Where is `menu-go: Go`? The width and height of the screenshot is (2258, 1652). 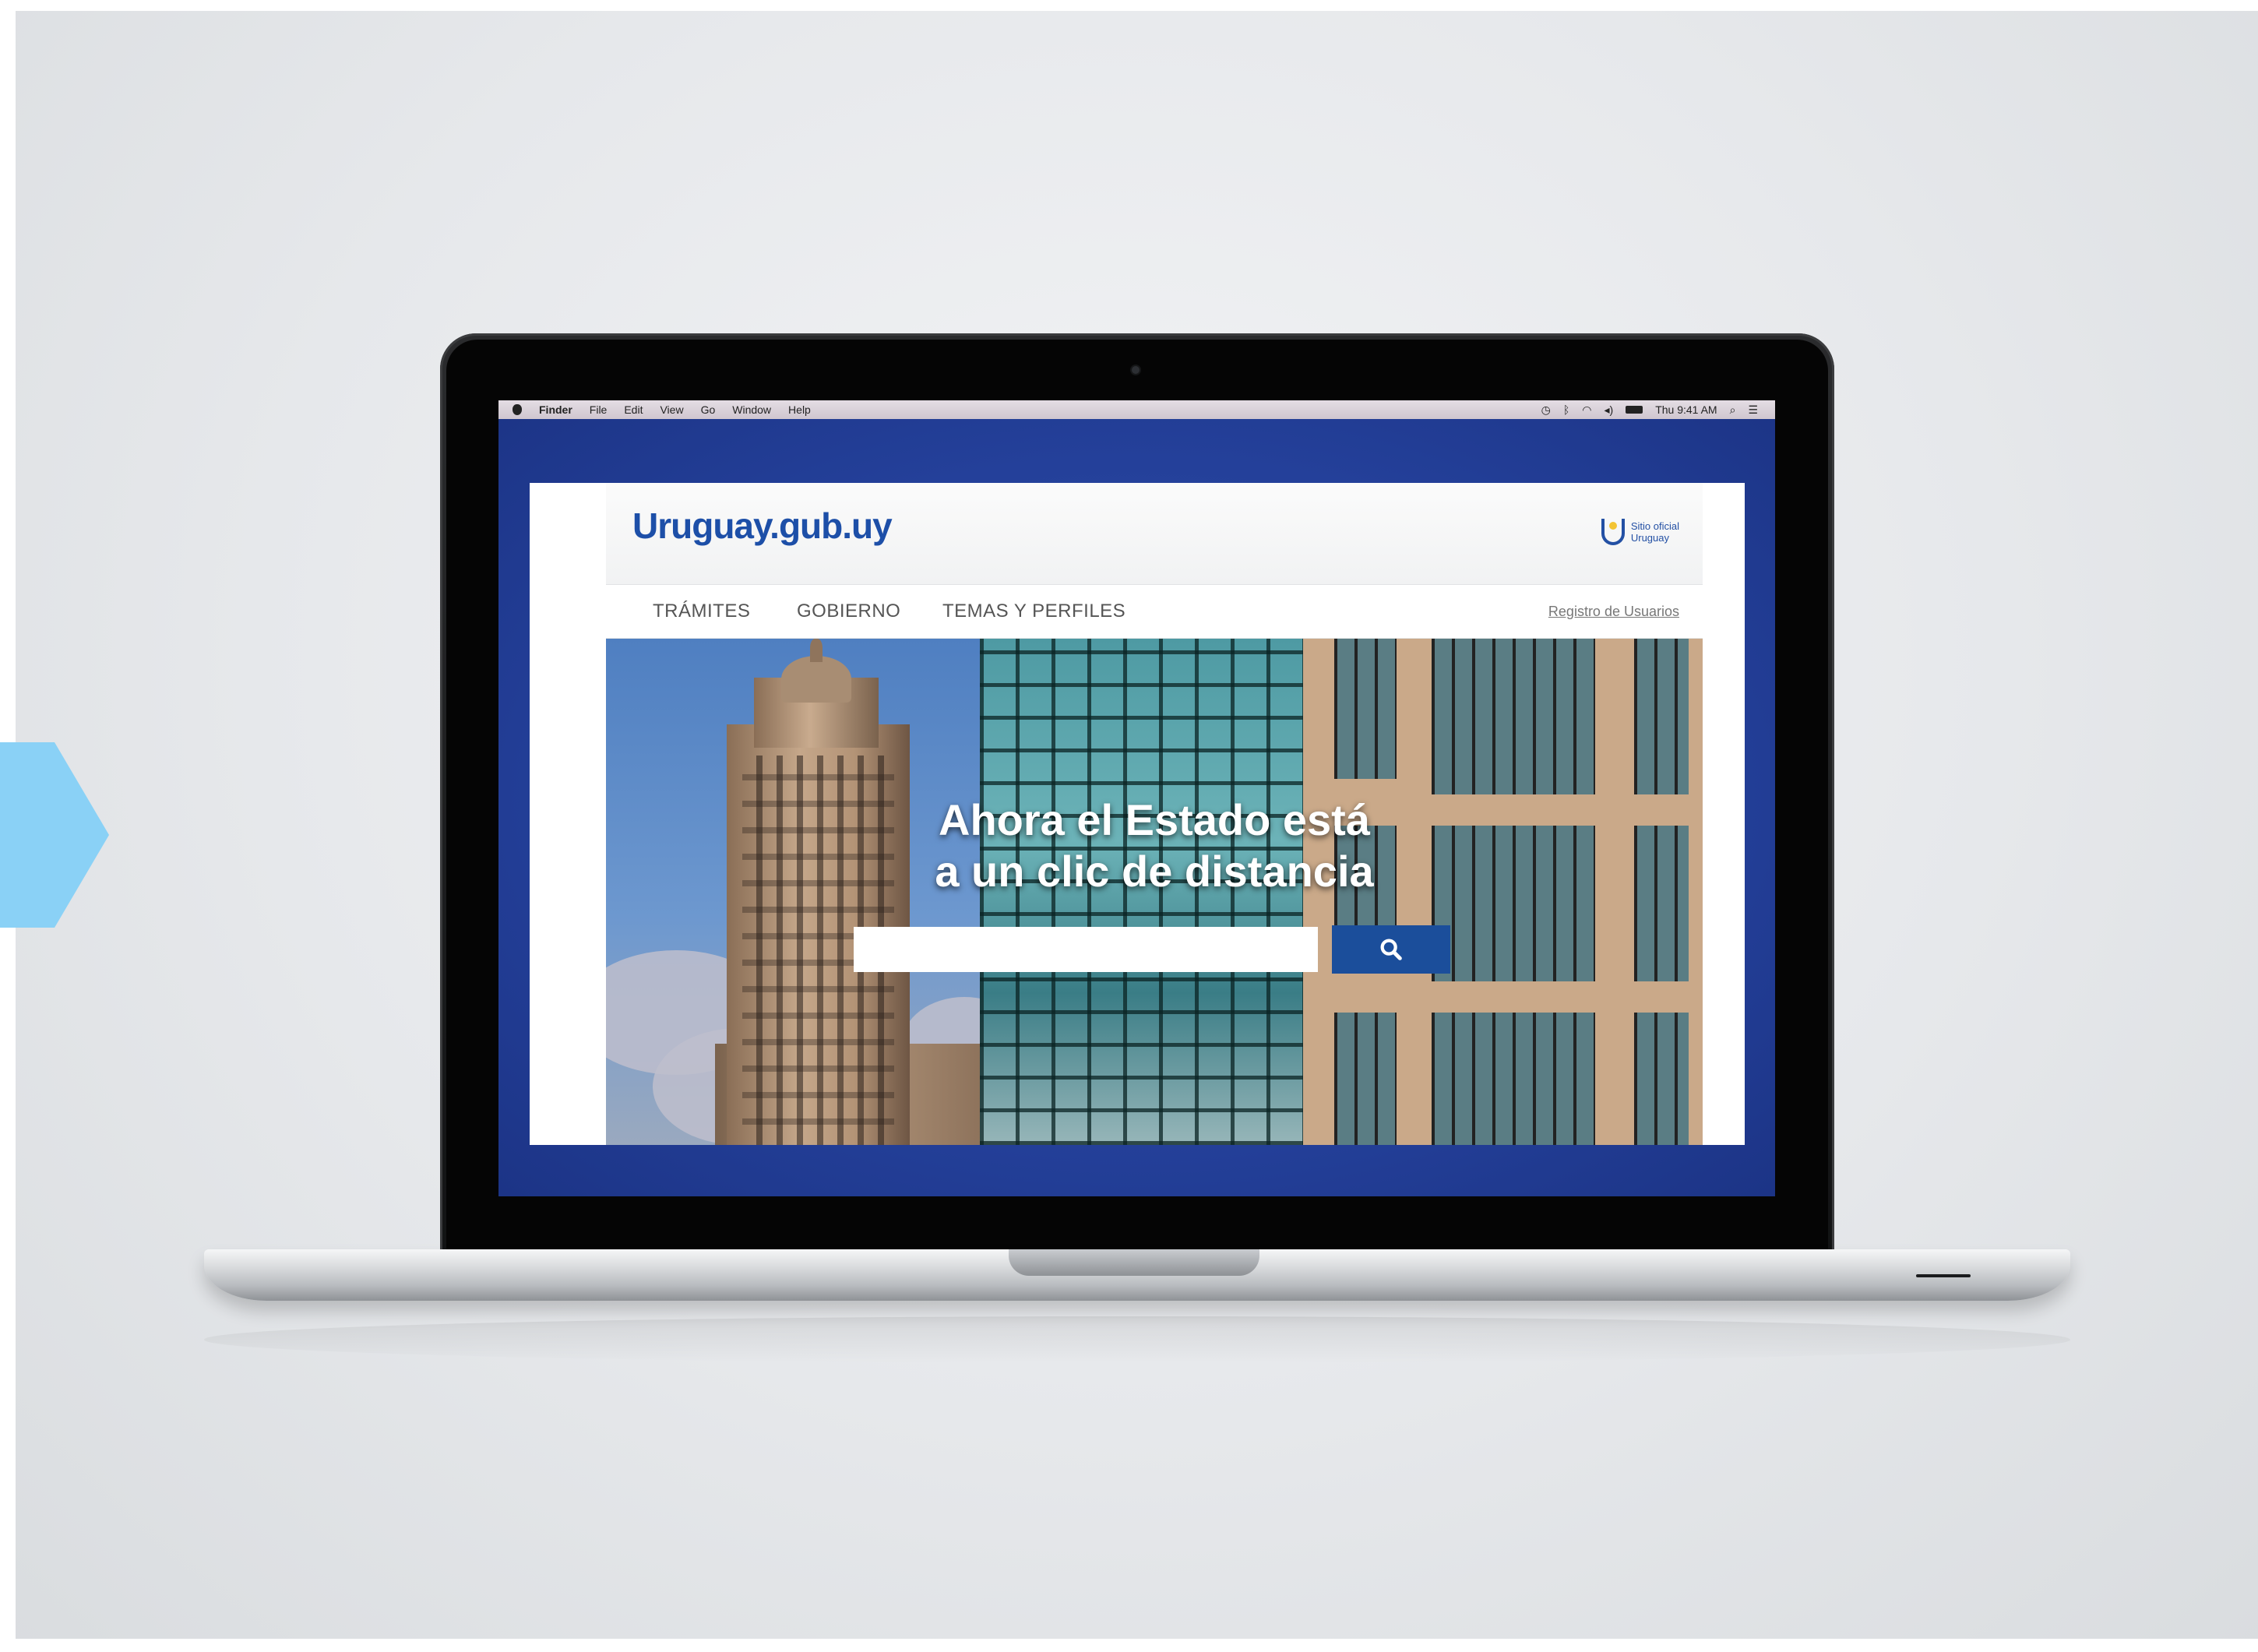
menu-go: Go is located at coordinates (708, 409).